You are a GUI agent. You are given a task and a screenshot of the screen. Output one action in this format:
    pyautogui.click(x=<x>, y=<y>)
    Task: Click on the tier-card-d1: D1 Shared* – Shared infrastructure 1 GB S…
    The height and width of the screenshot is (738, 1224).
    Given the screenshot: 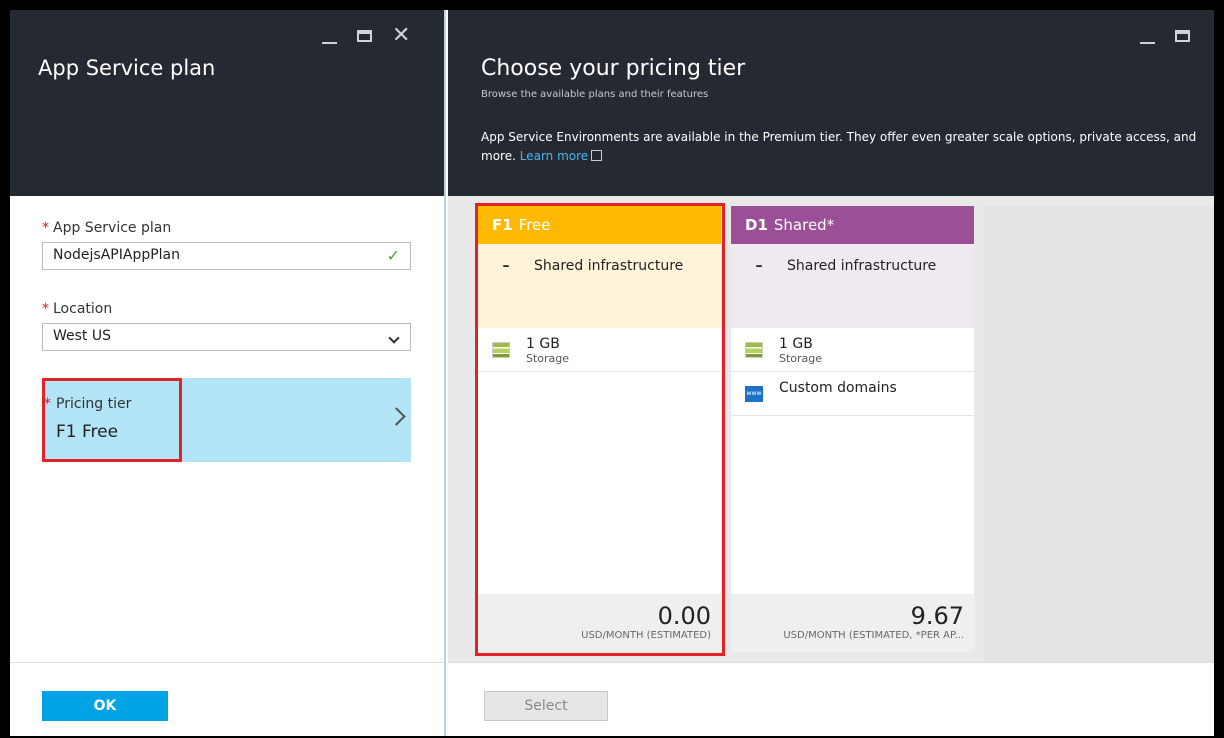 What is the action you would take?
    pyautogui.click(x=852, y=429)
    